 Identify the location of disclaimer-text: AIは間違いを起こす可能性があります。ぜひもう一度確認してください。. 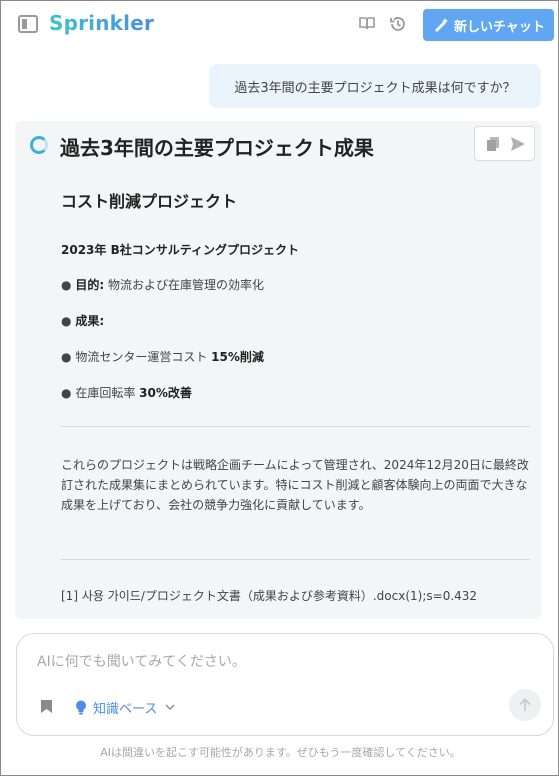
(280, 752).